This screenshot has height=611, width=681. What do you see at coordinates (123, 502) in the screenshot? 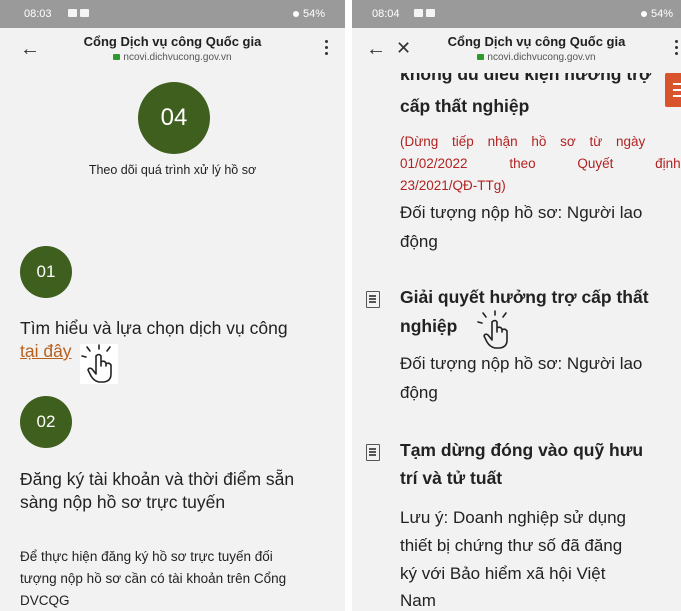
I see `step-02-text-line2: sàng nộp hồ sơ trực tuyến` at bounding box center [123, 502].